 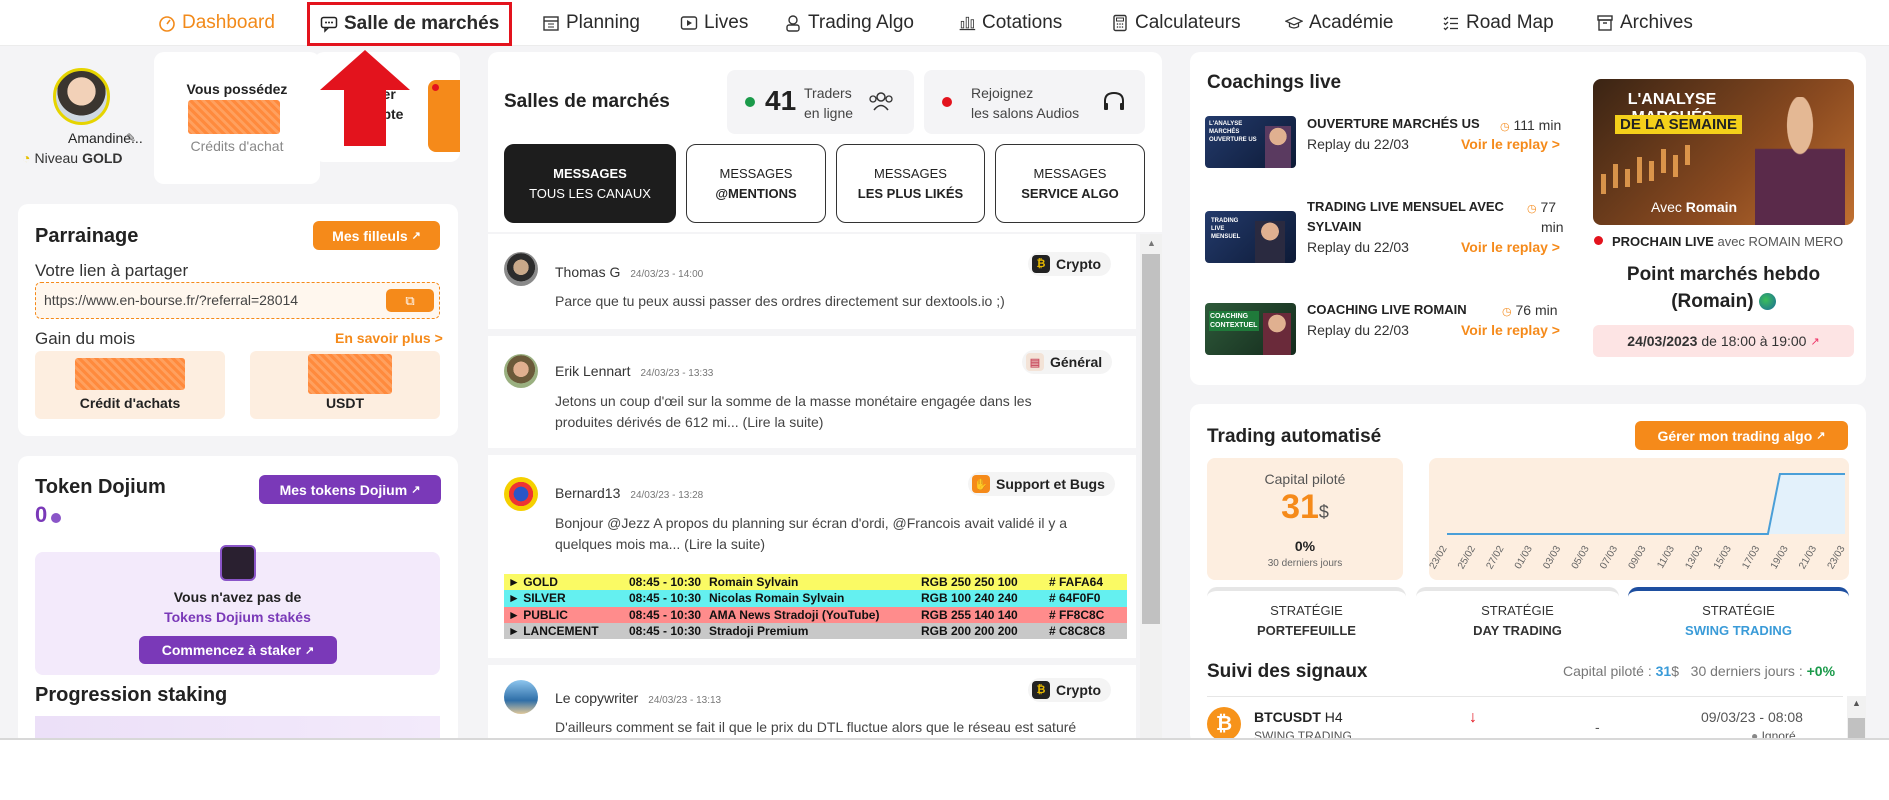 I want to click on strategy-line2: PORTEFEUILLE, so click(x=1306, y=630).